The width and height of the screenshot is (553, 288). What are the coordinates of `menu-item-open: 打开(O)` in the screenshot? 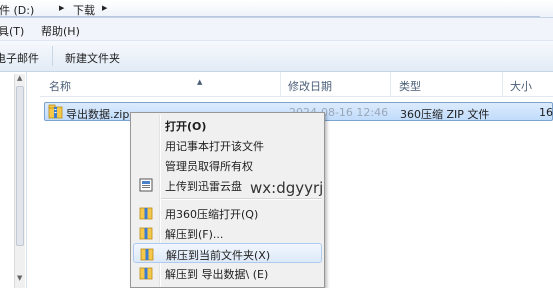 It's located at (227, 125).